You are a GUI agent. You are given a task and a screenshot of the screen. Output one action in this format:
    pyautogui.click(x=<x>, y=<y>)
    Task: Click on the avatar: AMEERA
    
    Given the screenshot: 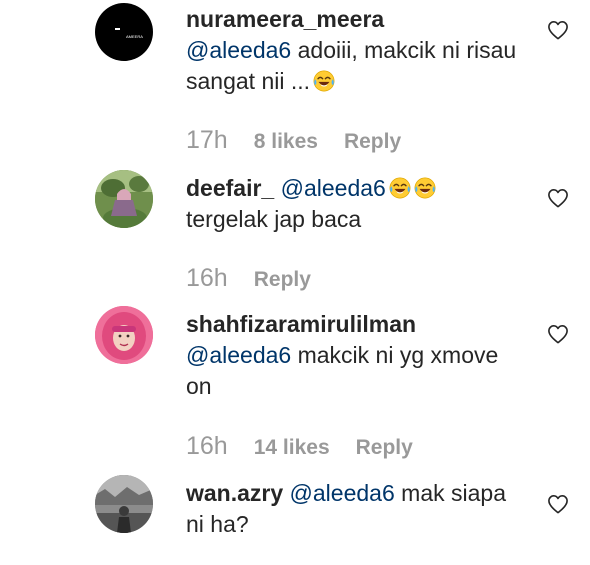 What is the action you would take?
    pyautogui.click(x=124, y=32)
    